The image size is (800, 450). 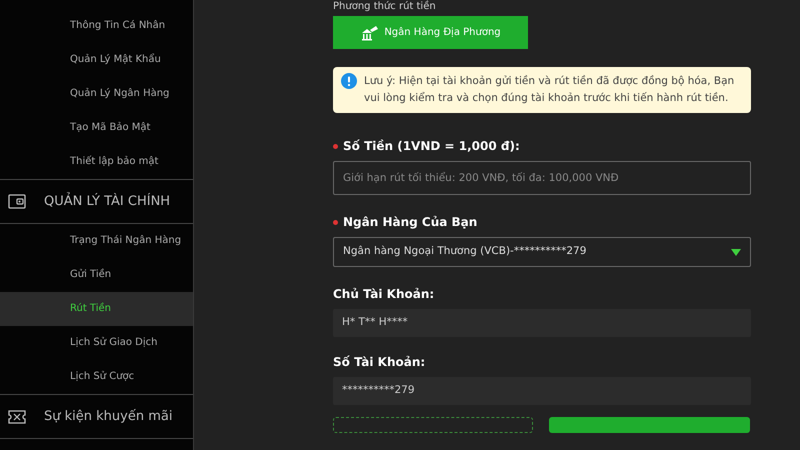 I want to click on menu-item: Thông Tin Cá Nhân, so click(x=96, y=26).